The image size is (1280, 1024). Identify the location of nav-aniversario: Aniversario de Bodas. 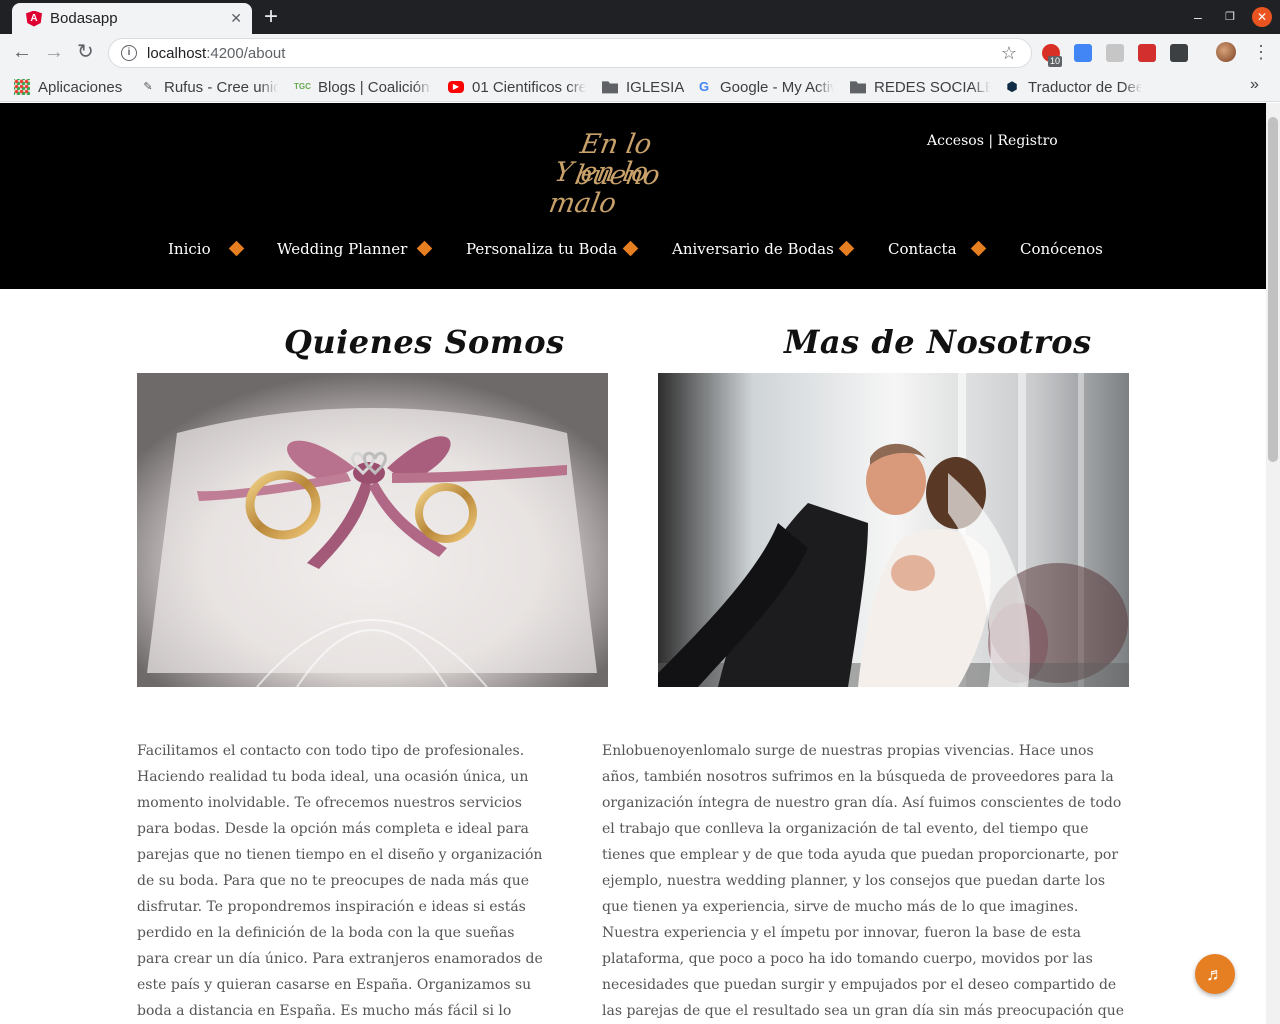
(753, 249).